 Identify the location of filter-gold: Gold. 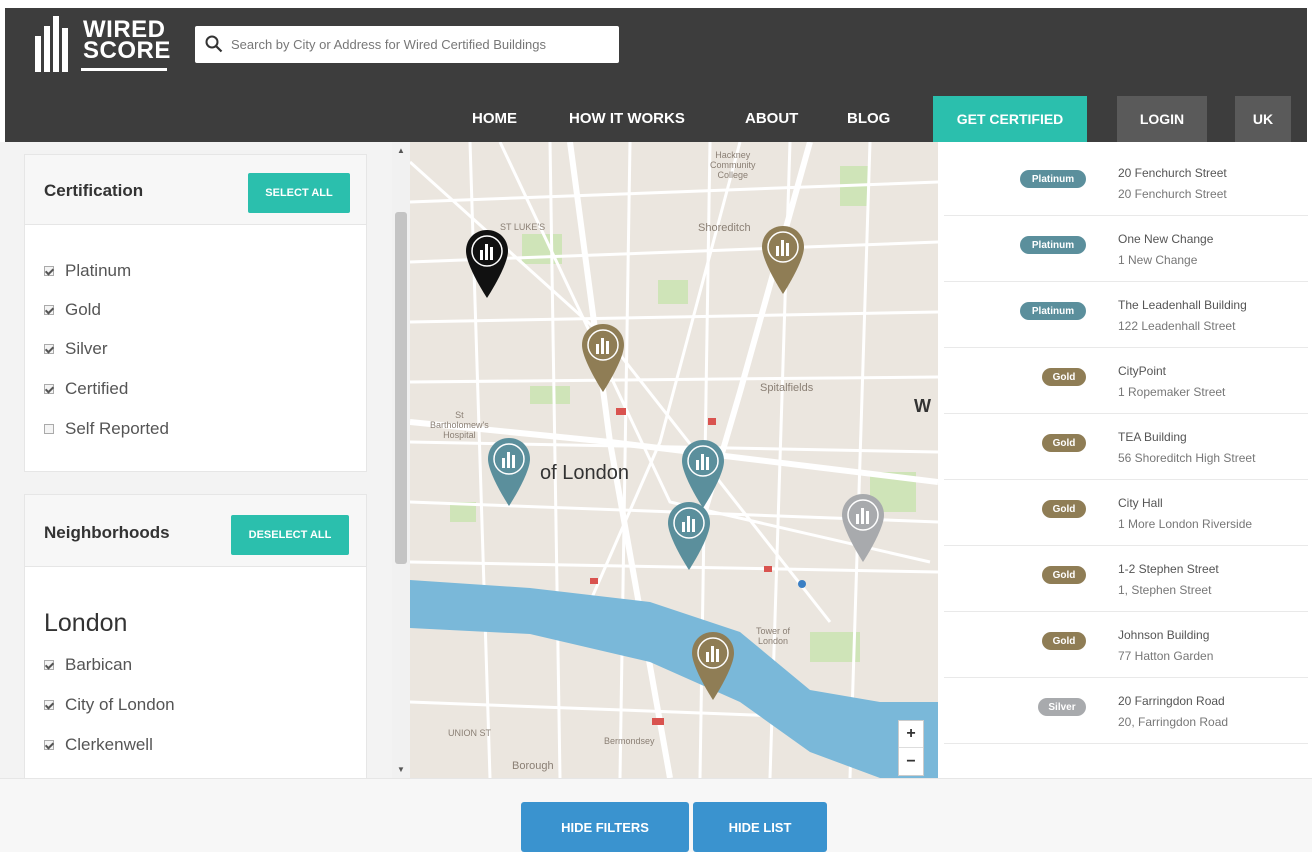
(72, 310).